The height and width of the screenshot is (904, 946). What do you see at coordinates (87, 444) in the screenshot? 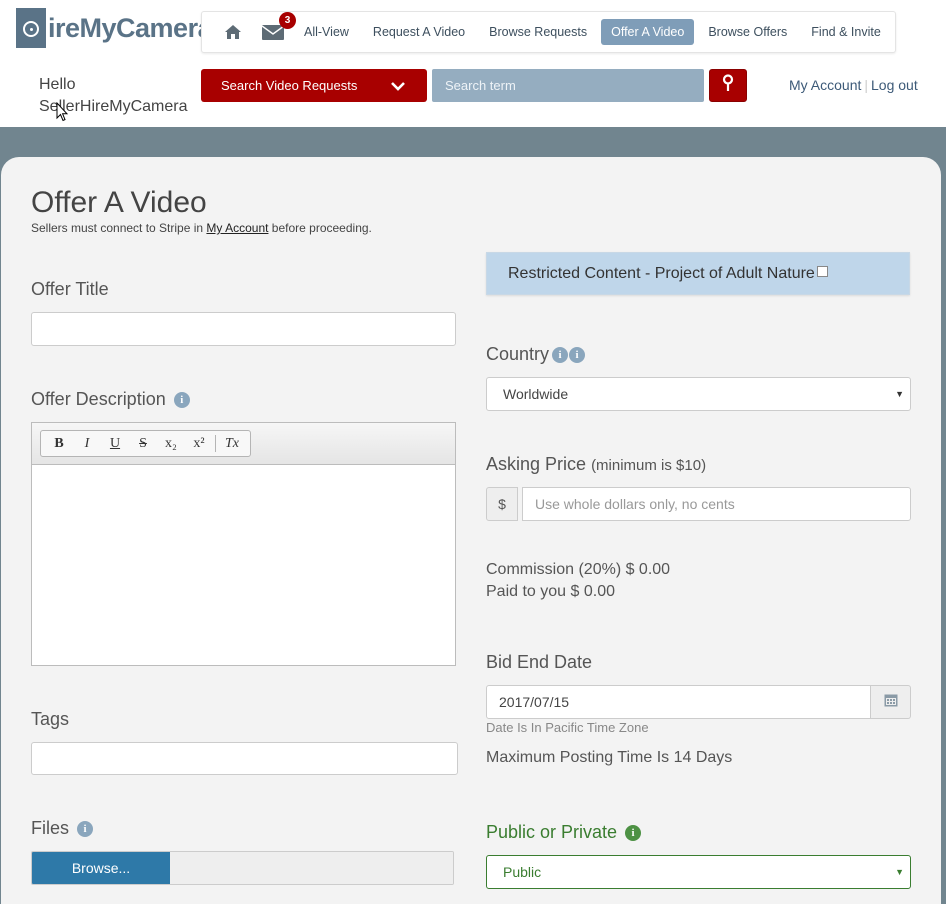
I see `italic-button: I` at bounding box center [87, 444].